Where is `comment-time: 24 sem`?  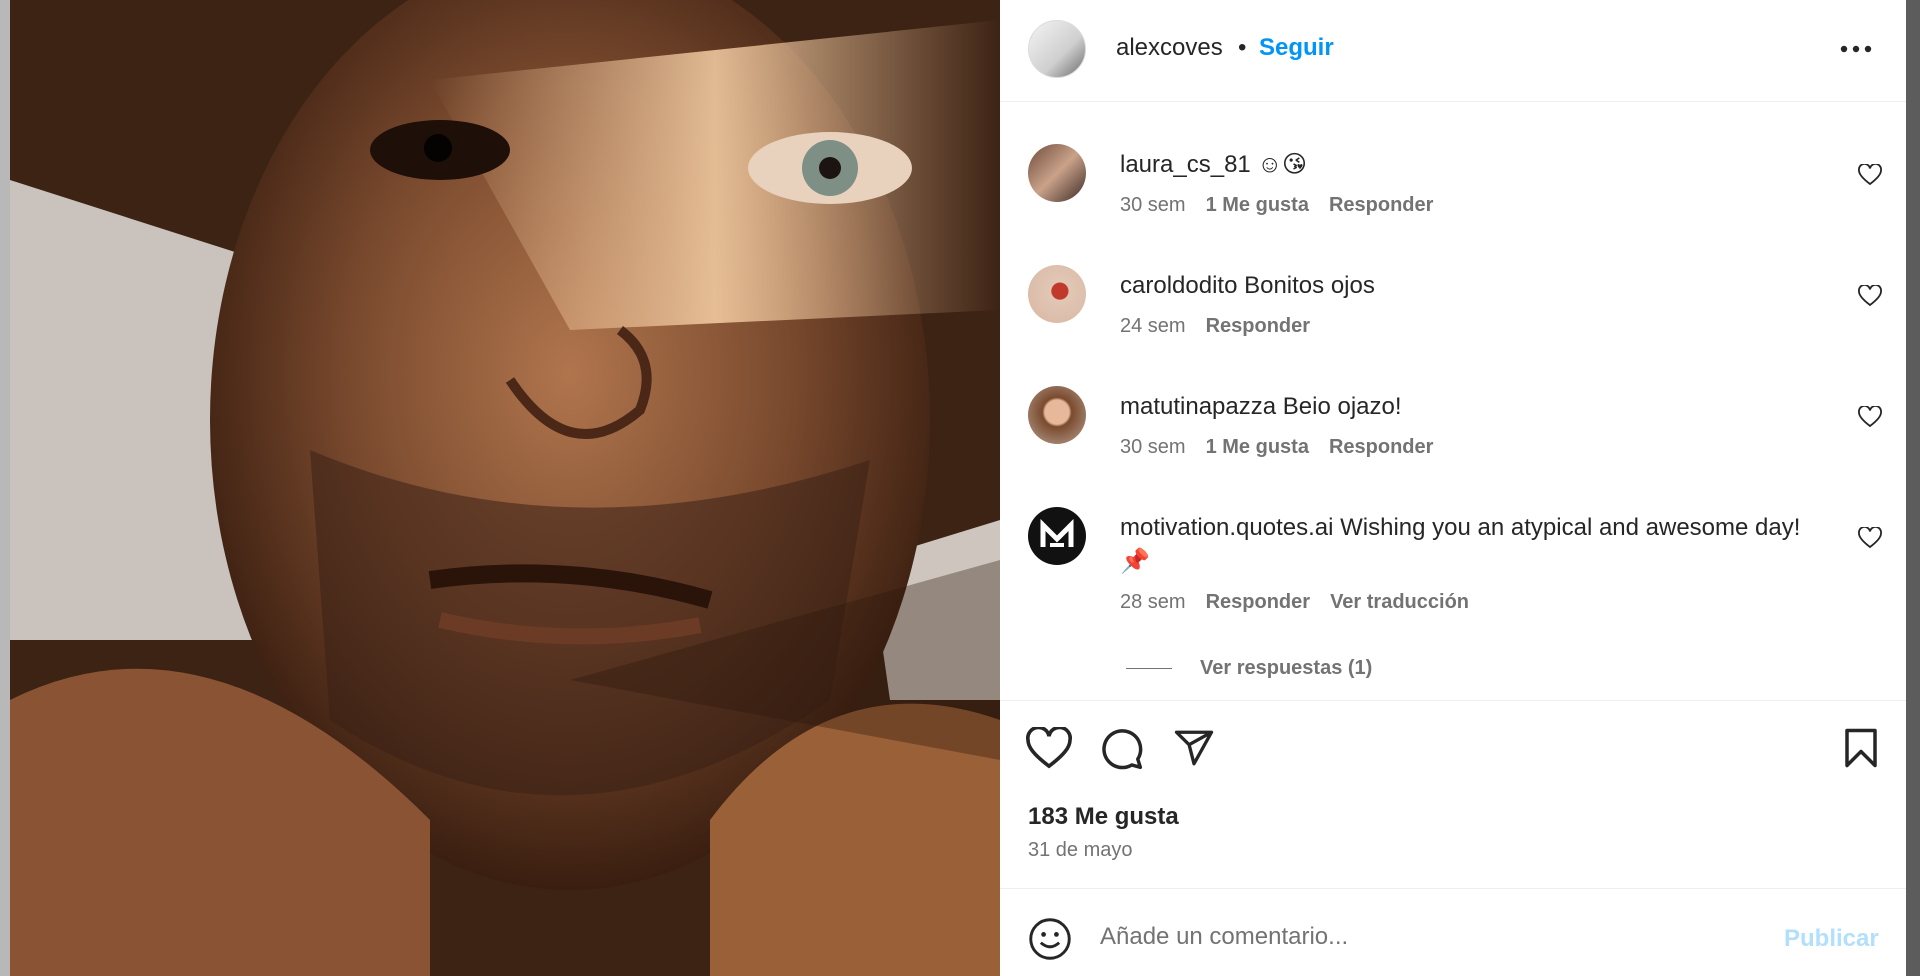
comment-time: 24 sem is located at coordinates (1153, 326).